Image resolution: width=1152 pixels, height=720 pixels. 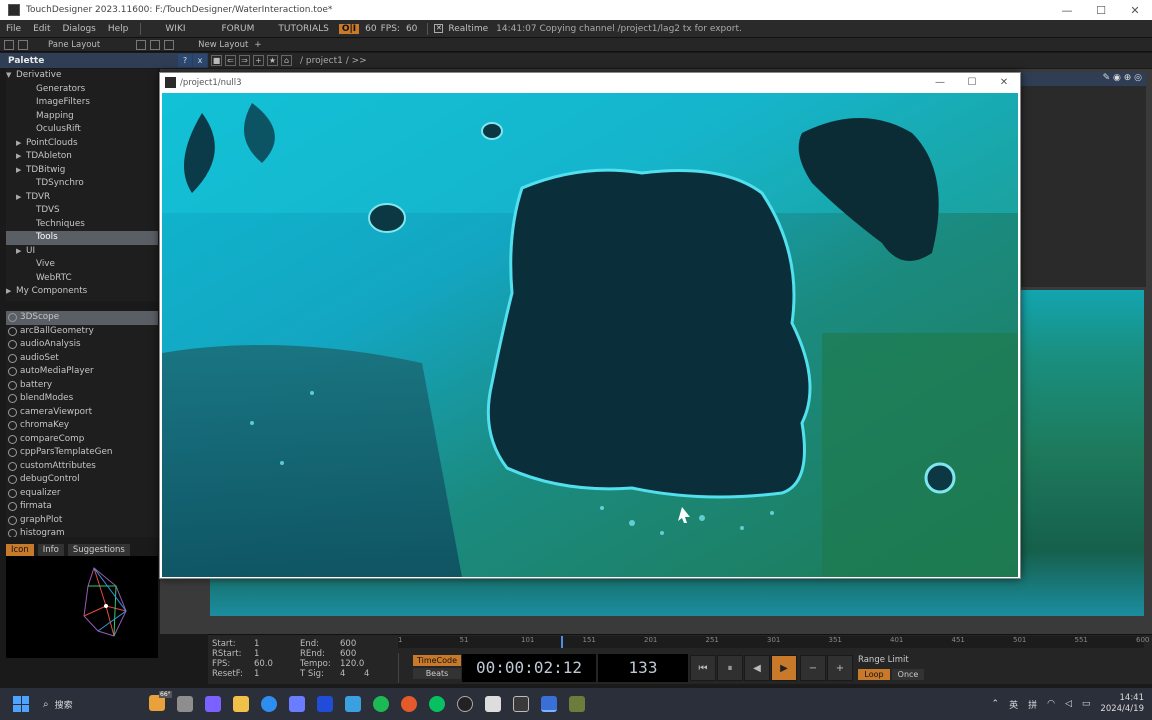 I want to click on expanded-arrow-icon: ▼, so click(x=11, y=76).